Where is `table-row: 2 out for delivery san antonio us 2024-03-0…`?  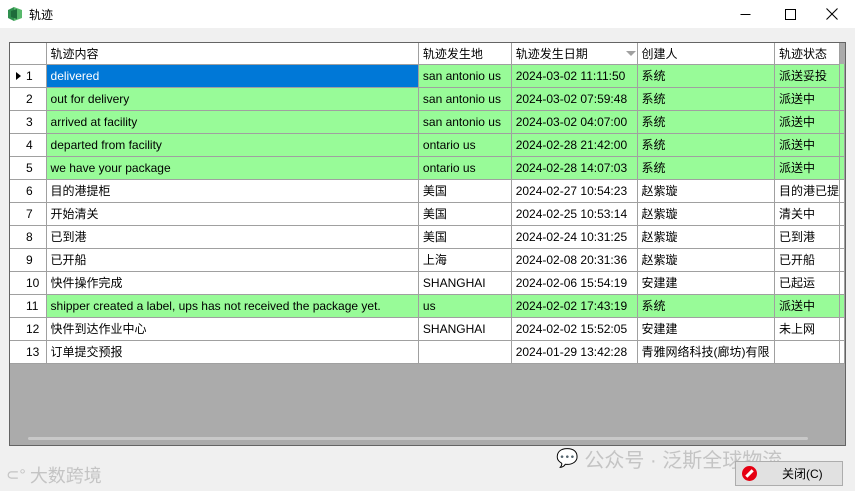
table-row: 2 out for delivery san antonio us 2024-03-0… is located at coordinates (427, 99).